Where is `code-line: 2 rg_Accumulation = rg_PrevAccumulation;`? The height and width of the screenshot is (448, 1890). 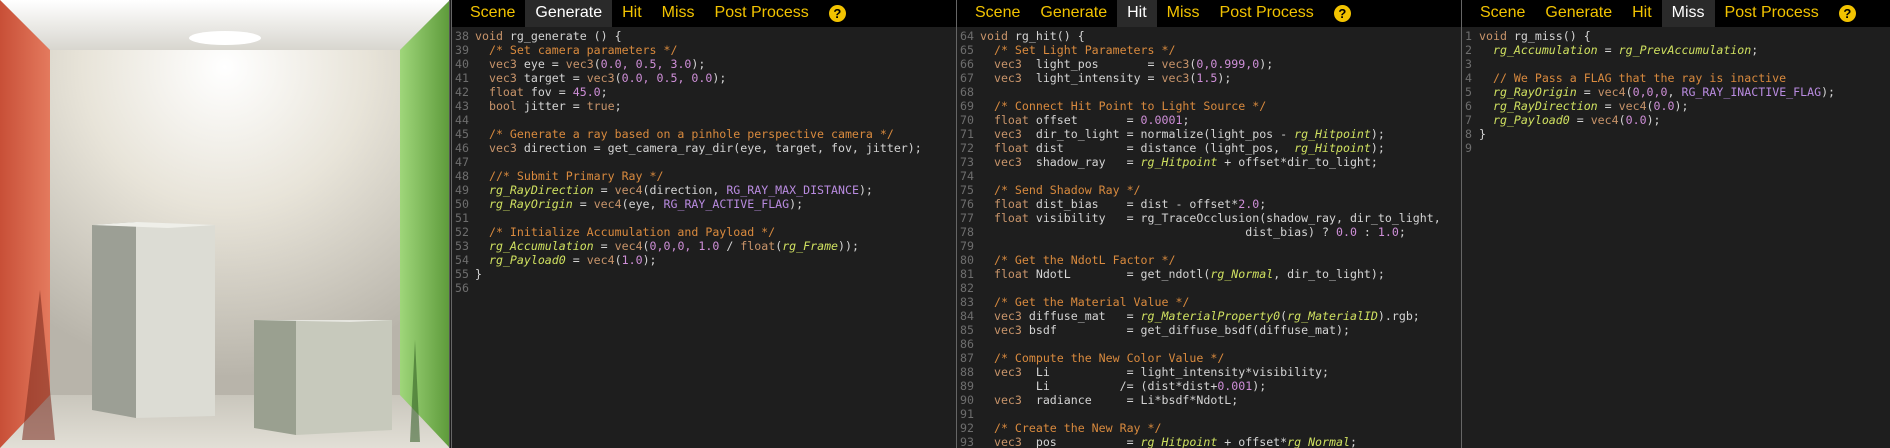 code-line: 2 rg_Accumulation = rg_PrevAccumulation; is located at coordinates (1676, 50).